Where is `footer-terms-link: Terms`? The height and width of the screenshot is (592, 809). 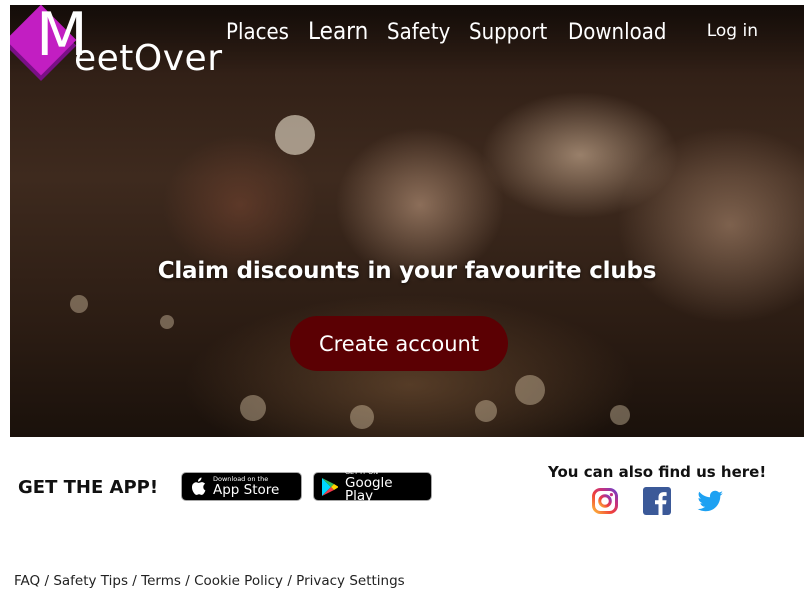
footer-terms-link: Terms is located at coordinates (161, 581).